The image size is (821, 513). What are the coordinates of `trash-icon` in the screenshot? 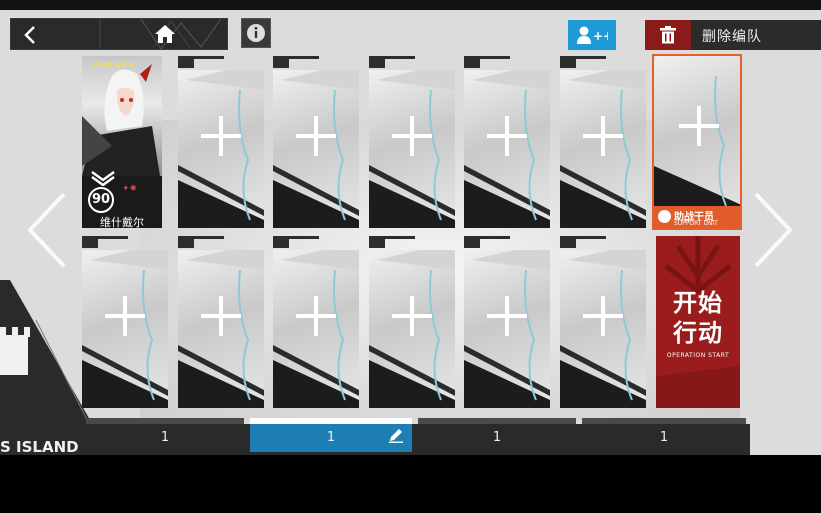 It's located at (668, 35).